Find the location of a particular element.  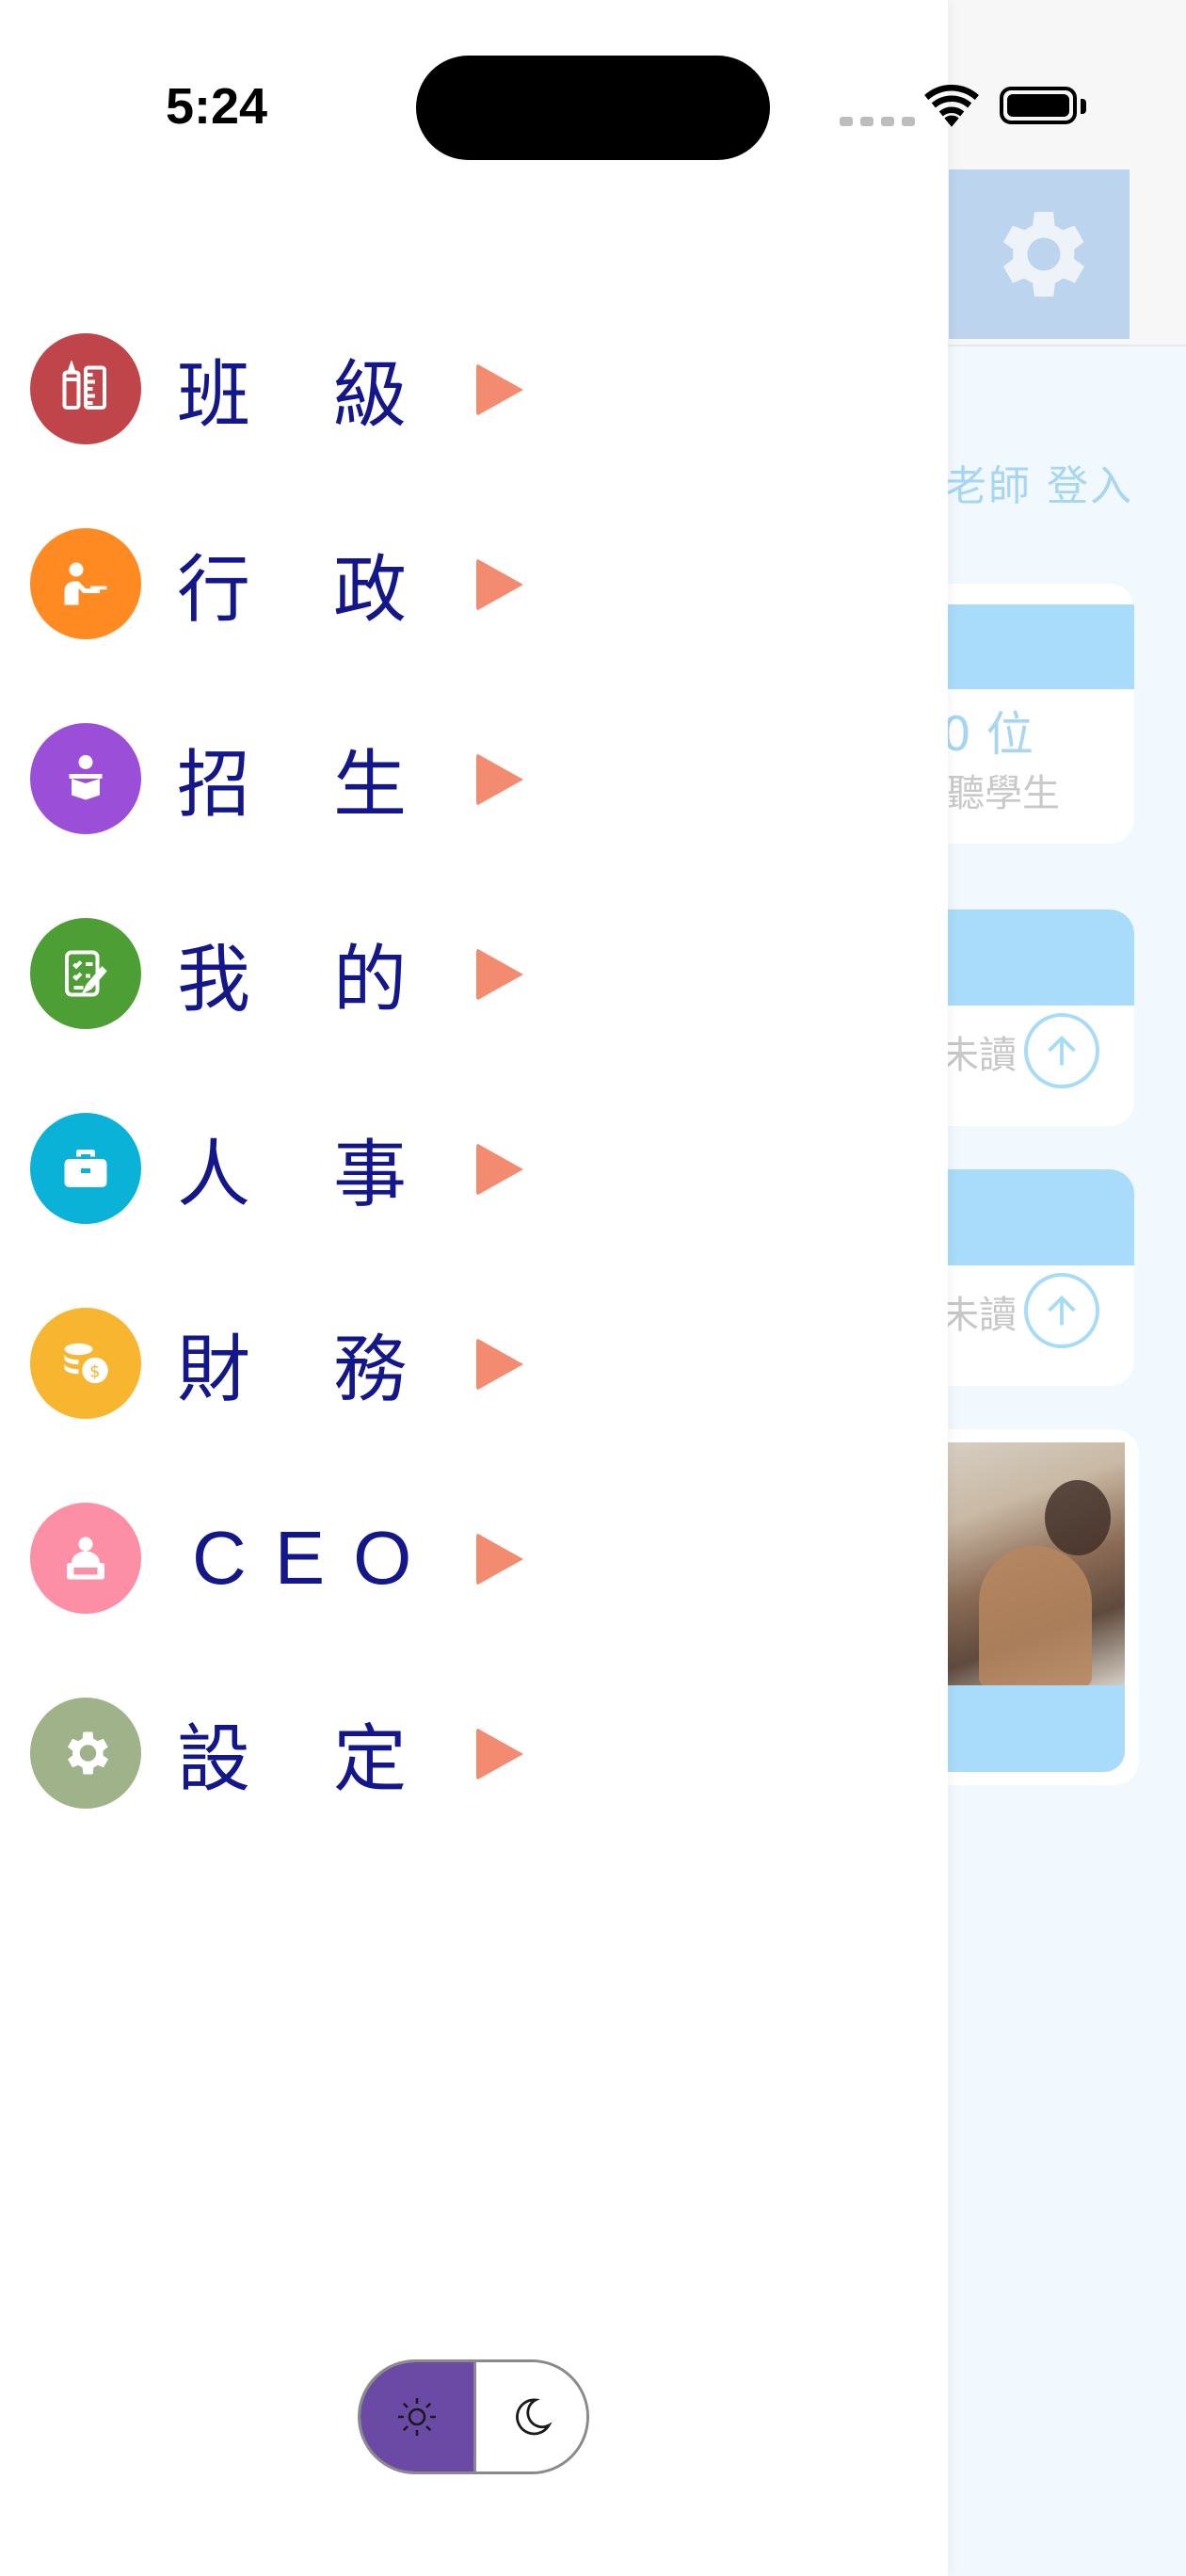

settings-tile is located at coordinates (1039, 254).